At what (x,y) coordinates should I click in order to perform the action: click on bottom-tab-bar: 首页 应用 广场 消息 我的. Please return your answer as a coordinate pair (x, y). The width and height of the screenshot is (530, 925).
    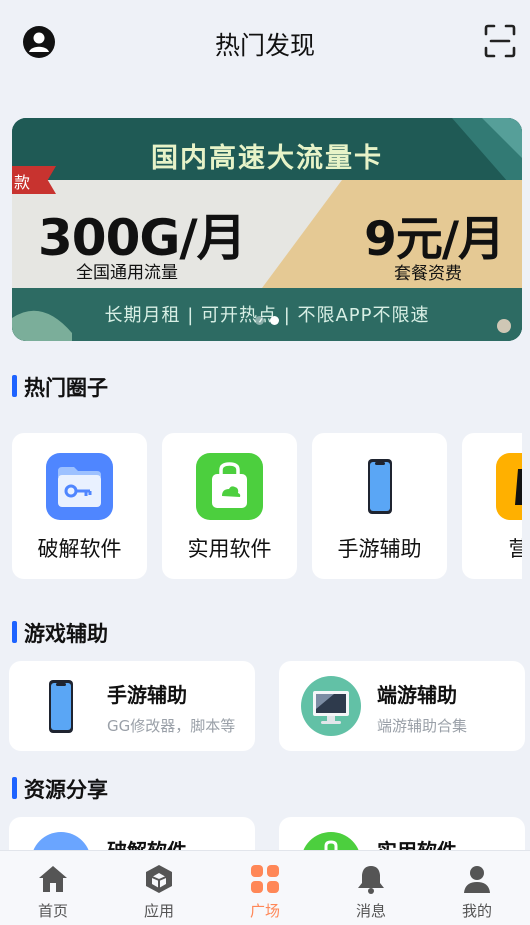
    Looking at the image, I should click on (265, 887).